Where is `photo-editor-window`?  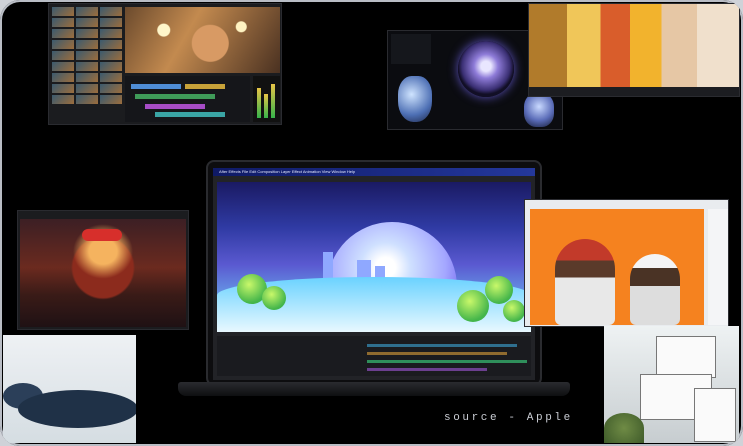
photo-editor-window is located at coordinates (626, 263).